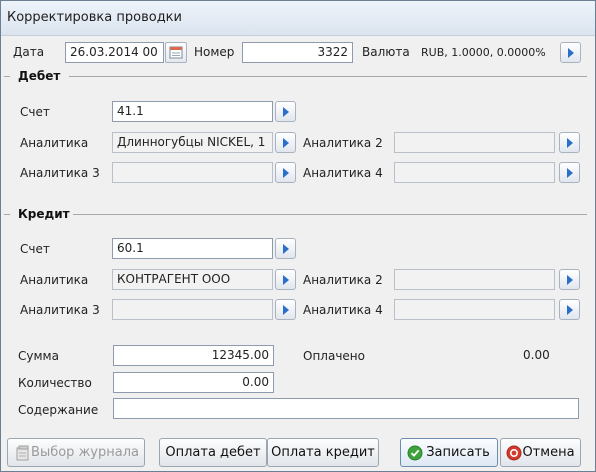 The width and height of the screenshot is (596, 472). I want to click on credit-account-select-button, so click(285, 248).